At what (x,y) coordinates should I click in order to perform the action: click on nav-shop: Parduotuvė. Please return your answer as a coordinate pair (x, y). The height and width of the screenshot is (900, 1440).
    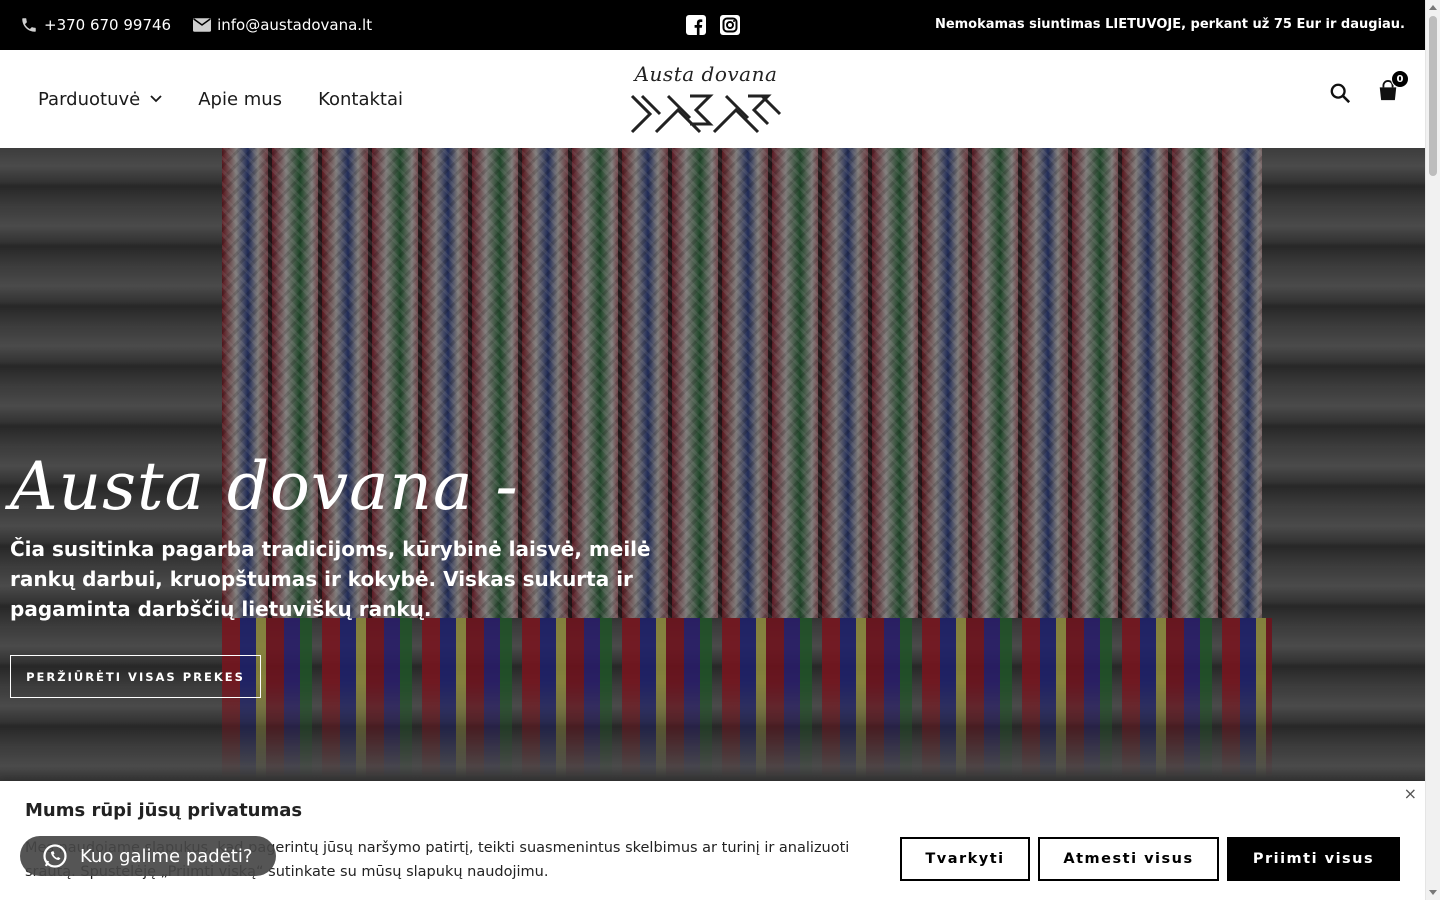
    Looking at the image, I should click on (100, 99).